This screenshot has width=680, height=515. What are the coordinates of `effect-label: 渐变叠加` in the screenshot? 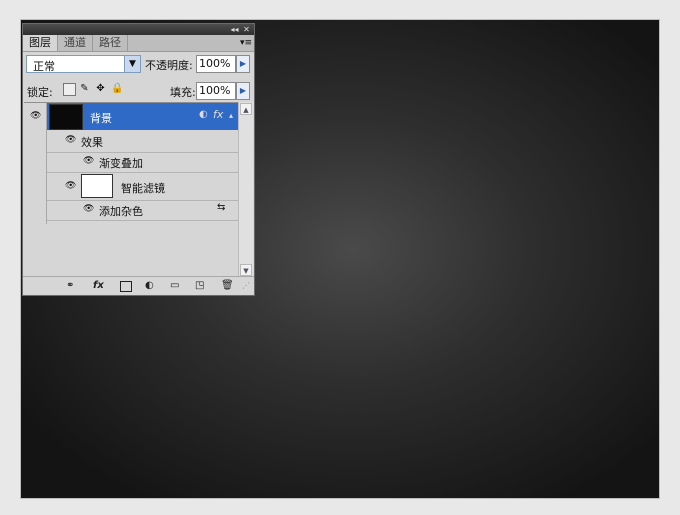 It's located at (121, 163).